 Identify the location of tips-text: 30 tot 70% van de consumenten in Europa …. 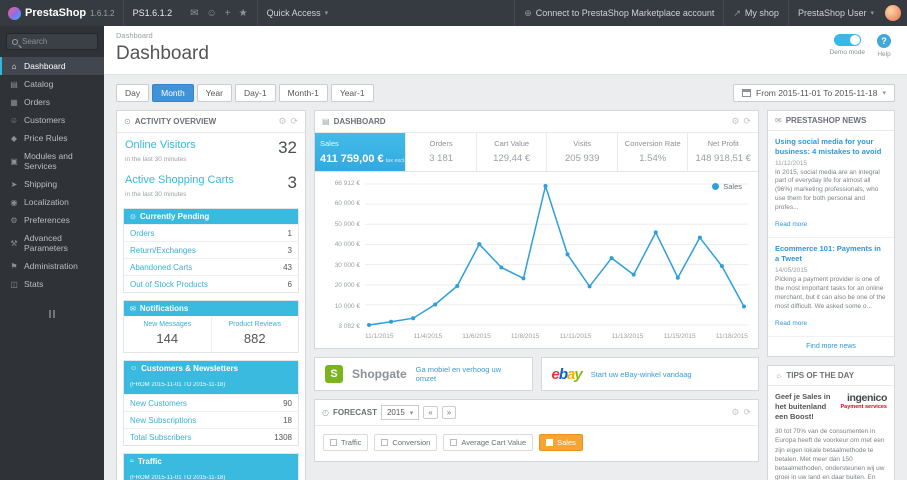
(830, 454).